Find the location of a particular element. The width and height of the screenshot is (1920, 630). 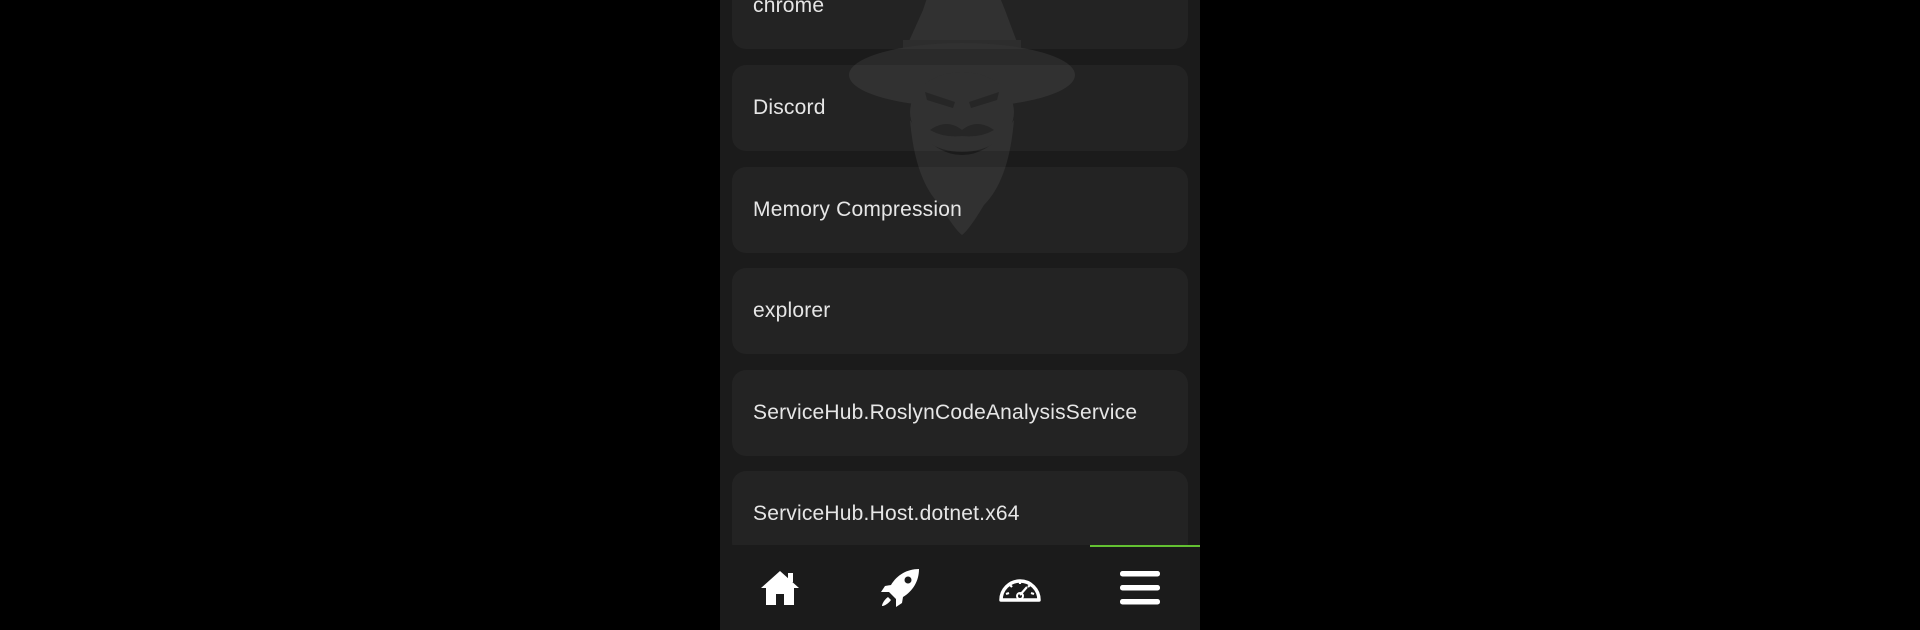

process-name: ServiceHub.RoslynCodeAnalysisService is located at coordinates (945, 412).